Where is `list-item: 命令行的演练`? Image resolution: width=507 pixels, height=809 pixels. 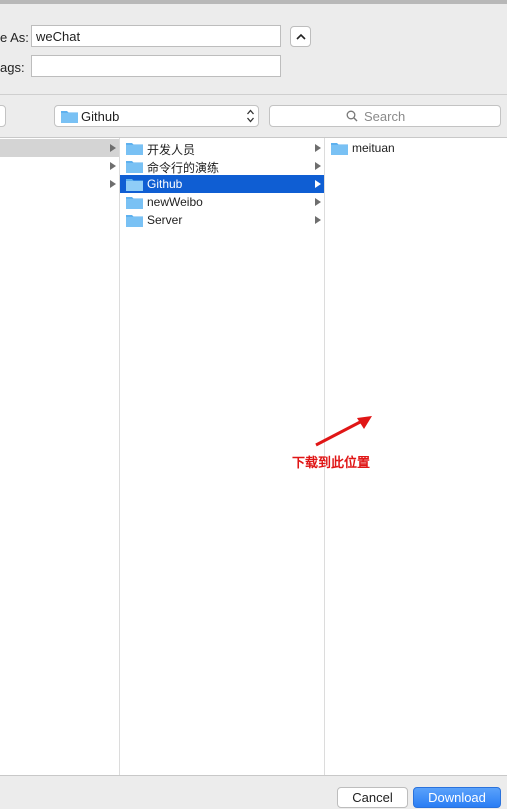 list-item: 命令行的演练 is located at coordinates (222, 166).